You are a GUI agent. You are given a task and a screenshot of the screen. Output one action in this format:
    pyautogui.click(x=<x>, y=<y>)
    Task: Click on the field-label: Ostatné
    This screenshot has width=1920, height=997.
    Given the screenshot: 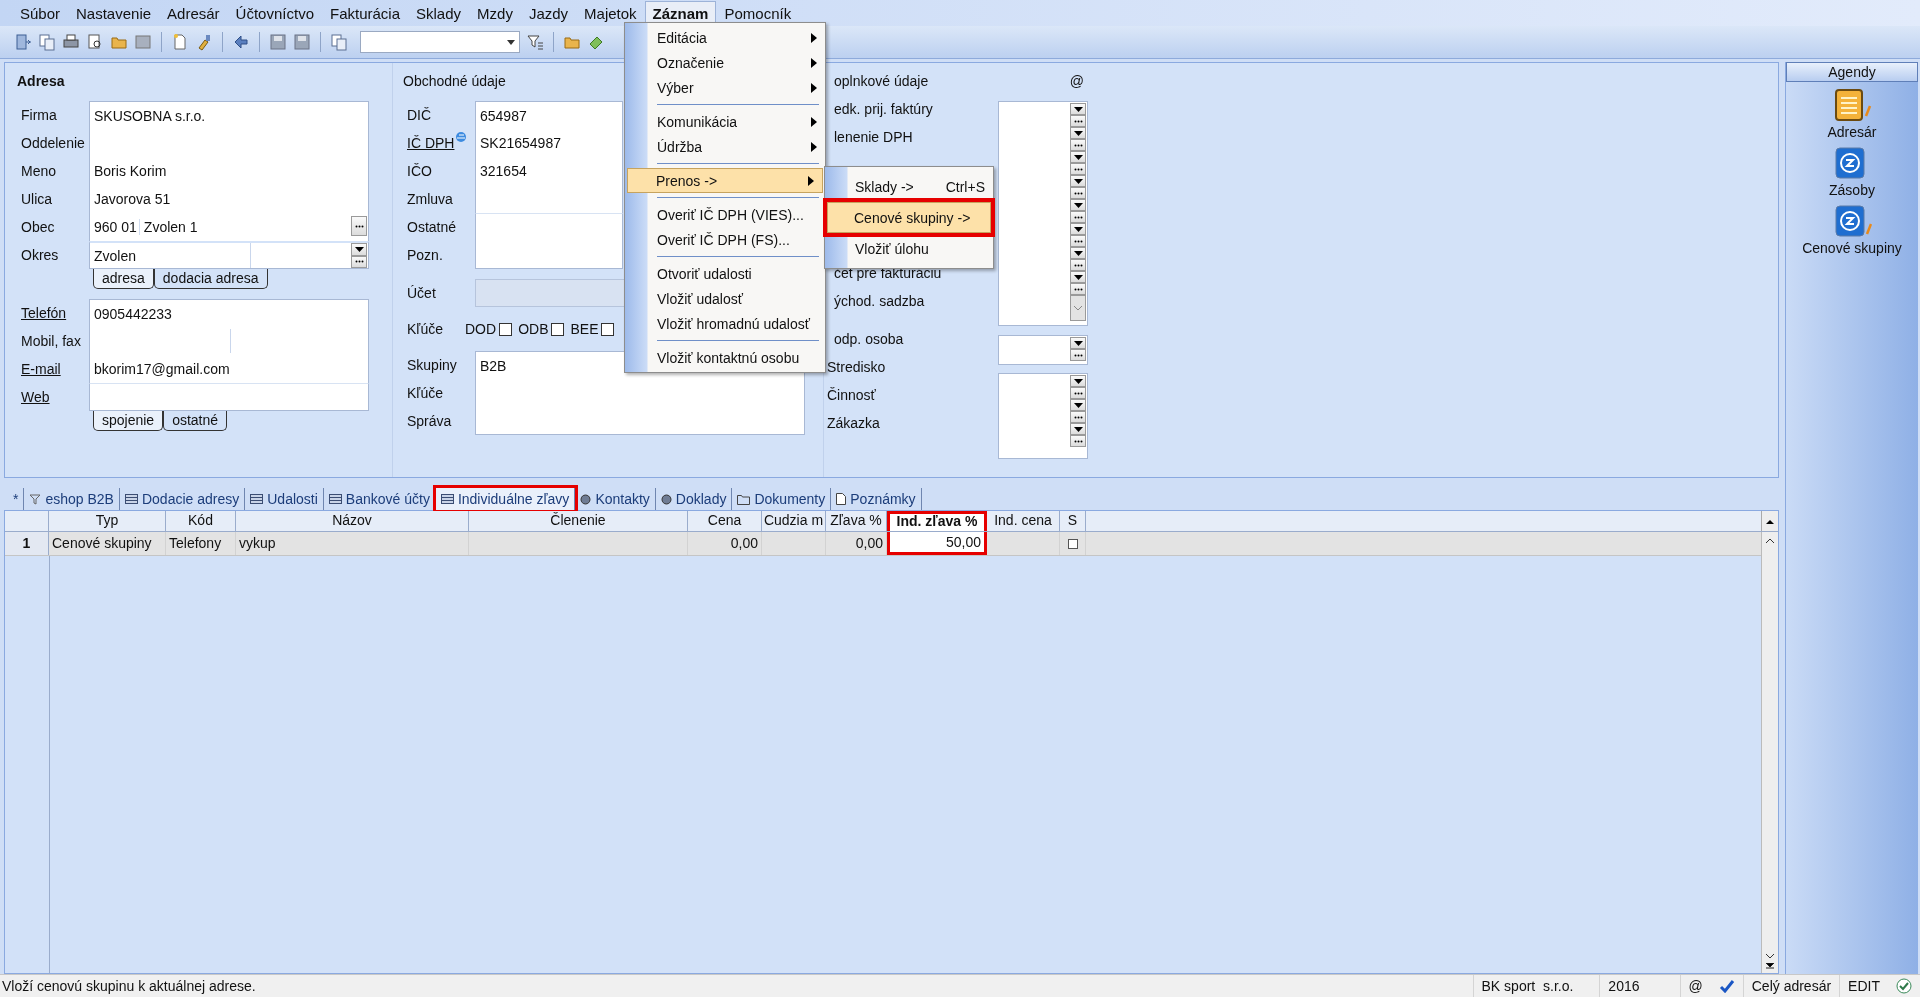 What is the action you would take?
    pyautogui.click(x=432, y=227)
    